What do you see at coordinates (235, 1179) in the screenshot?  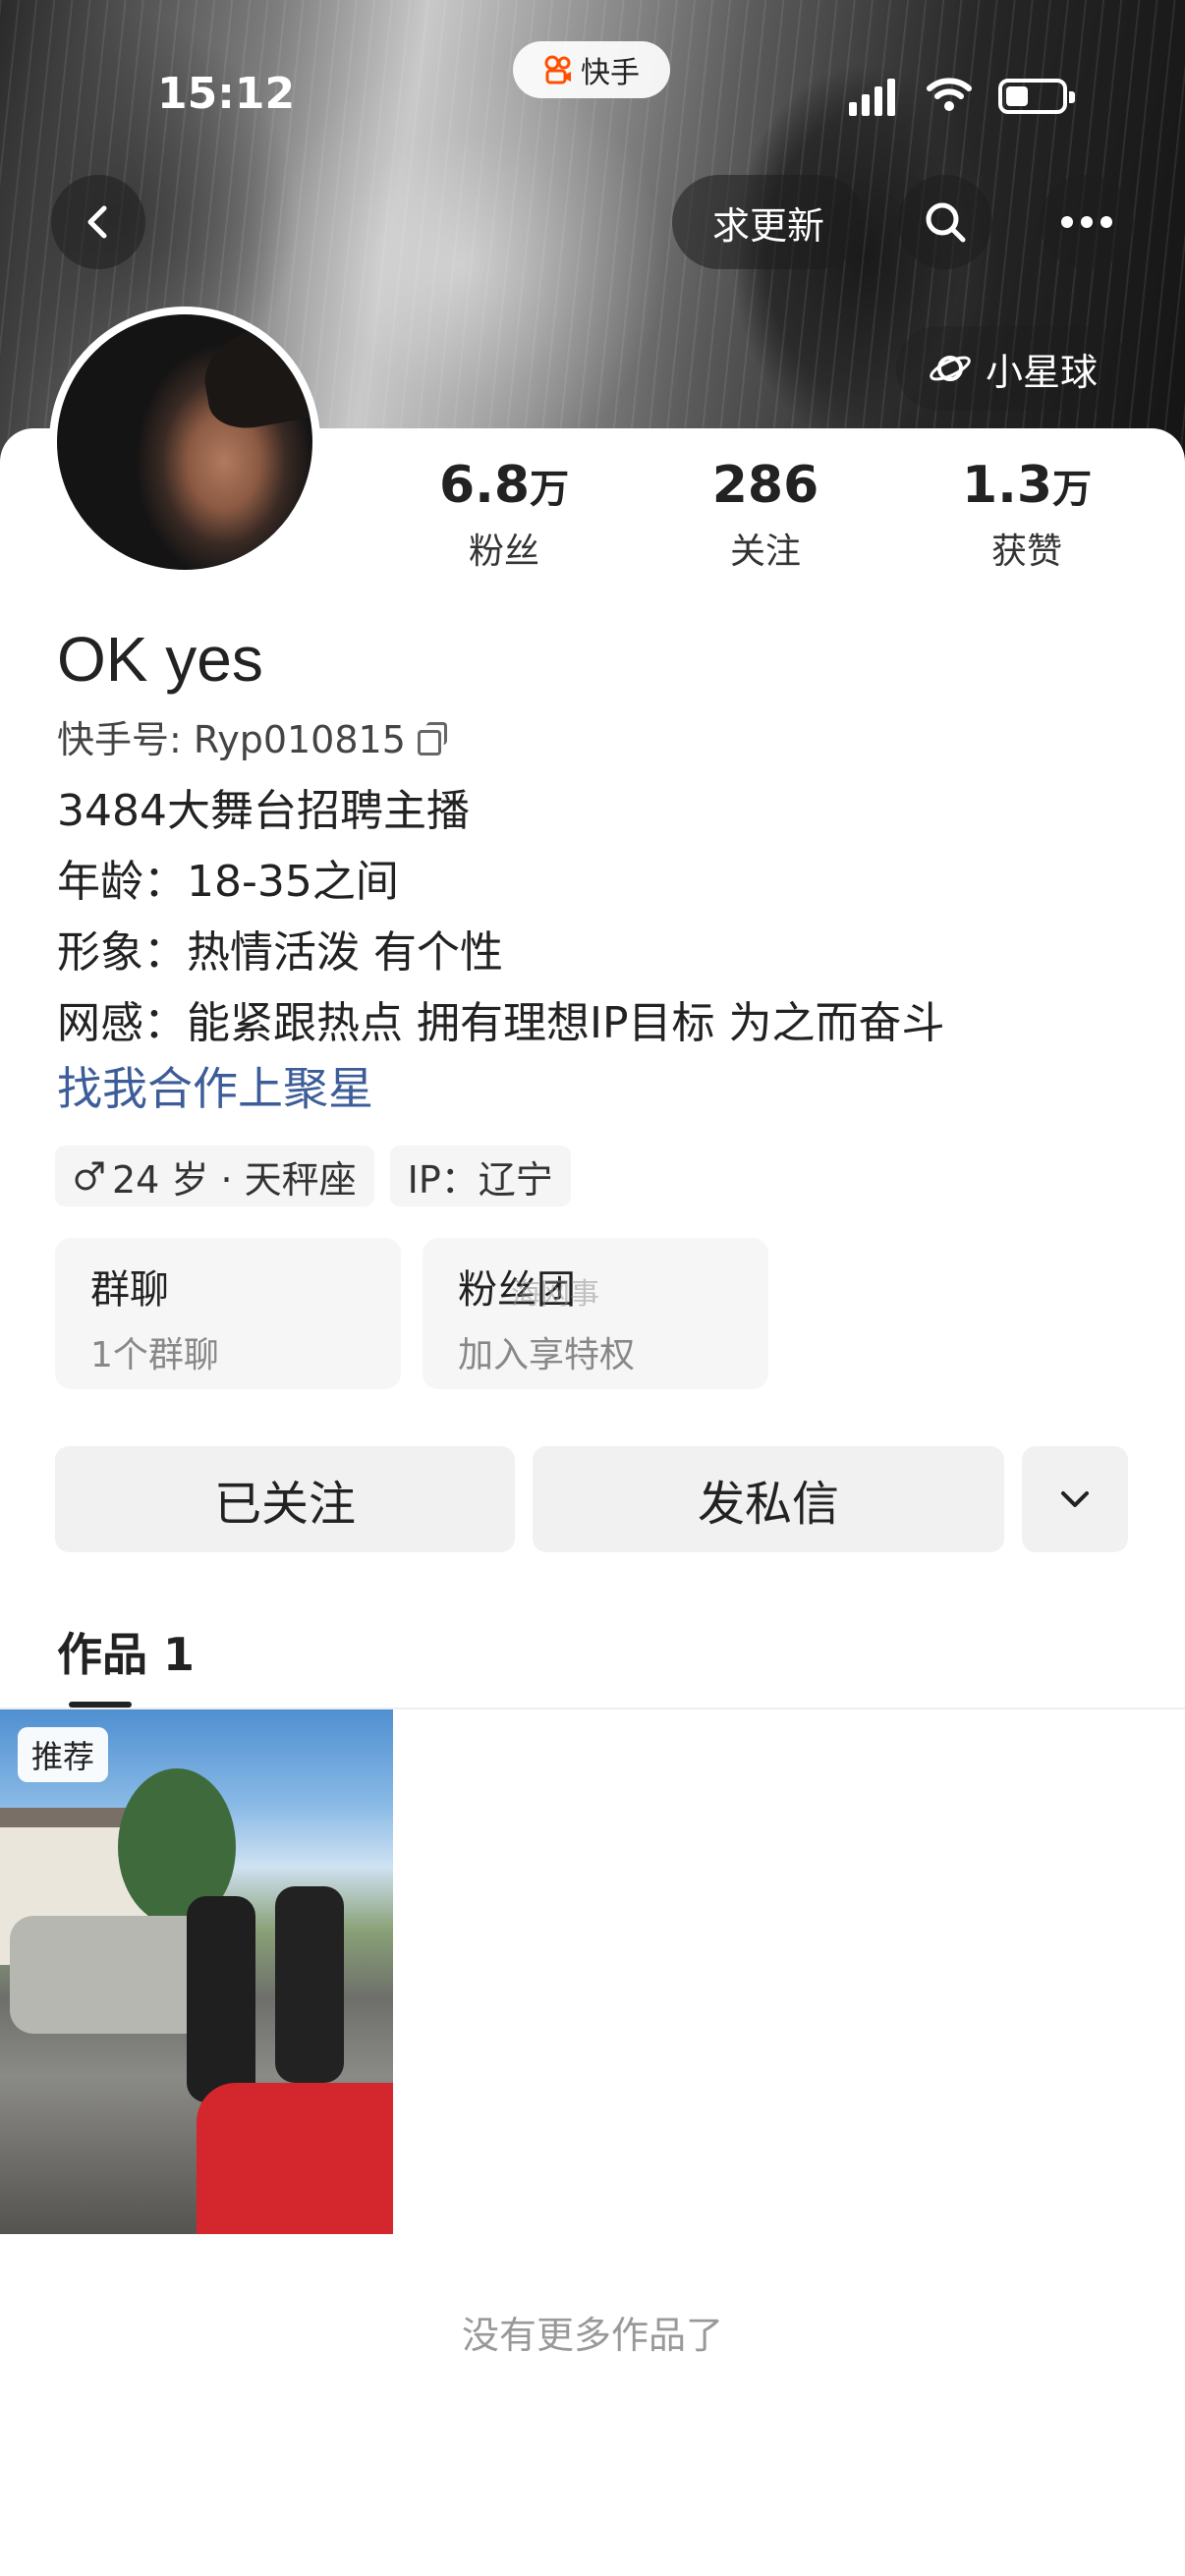 I see `age-tag-label: 24 岁 · 天秤座` at bounding box center [235, 1179].